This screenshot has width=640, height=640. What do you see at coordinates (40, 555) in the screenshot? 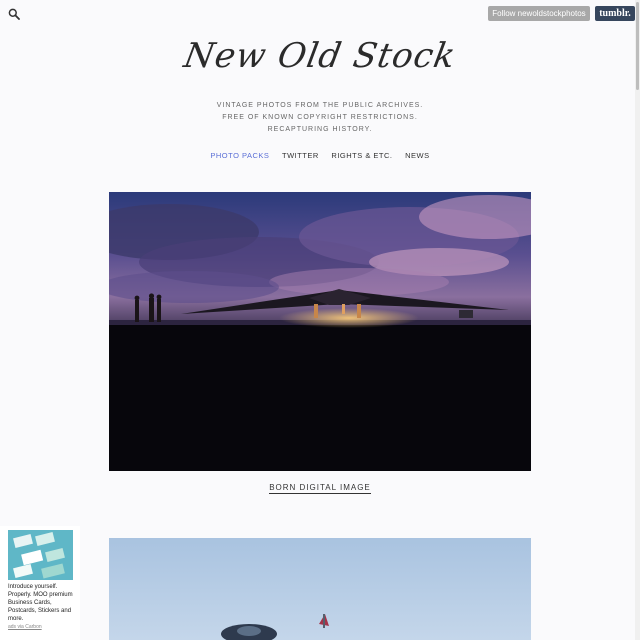
I see `ad-image` at bounding box center [40, 555].